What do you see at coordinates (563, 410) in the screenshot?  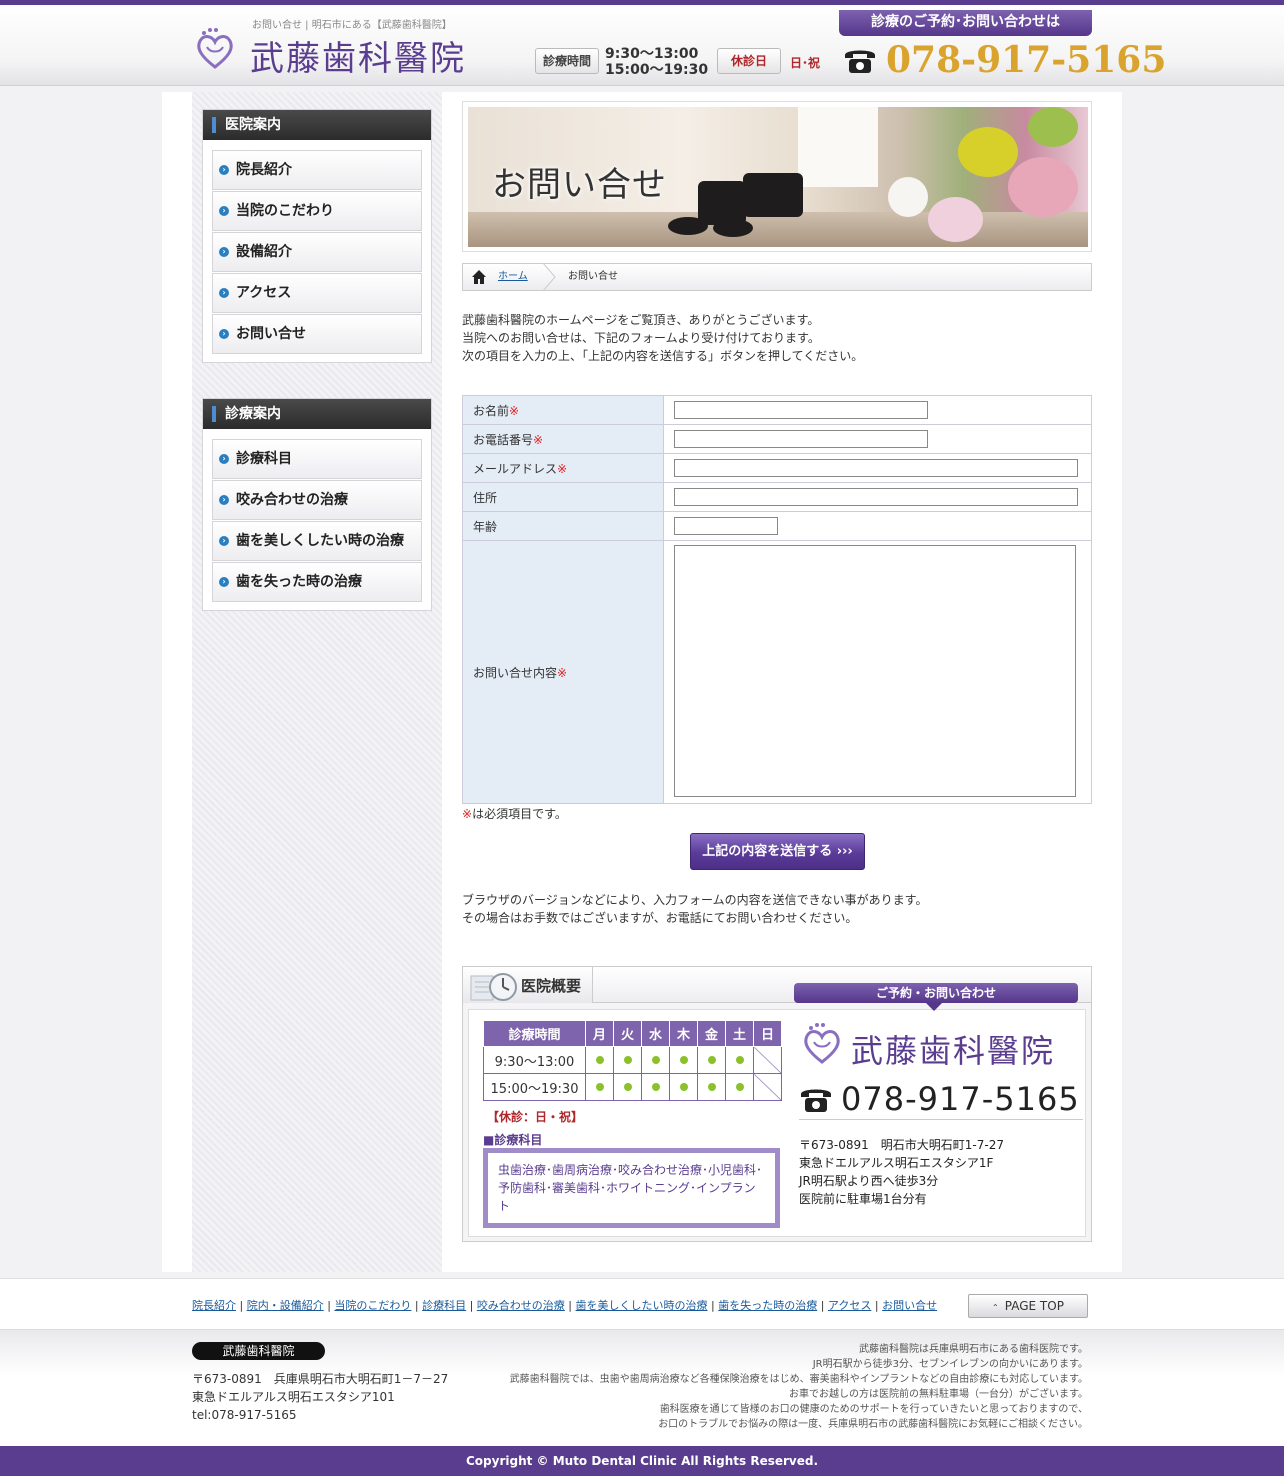 I see `name-label: お名前※` at bounding box center [563, 410].